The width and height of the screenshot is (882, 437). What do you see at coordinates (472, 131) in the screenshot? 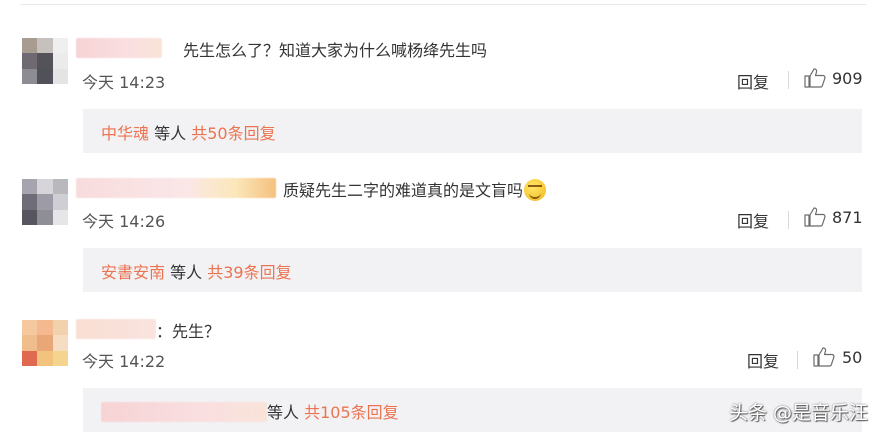
I see `reply-summary: 中华魂 等人 共50条回复` at bounding box center [472, 131].